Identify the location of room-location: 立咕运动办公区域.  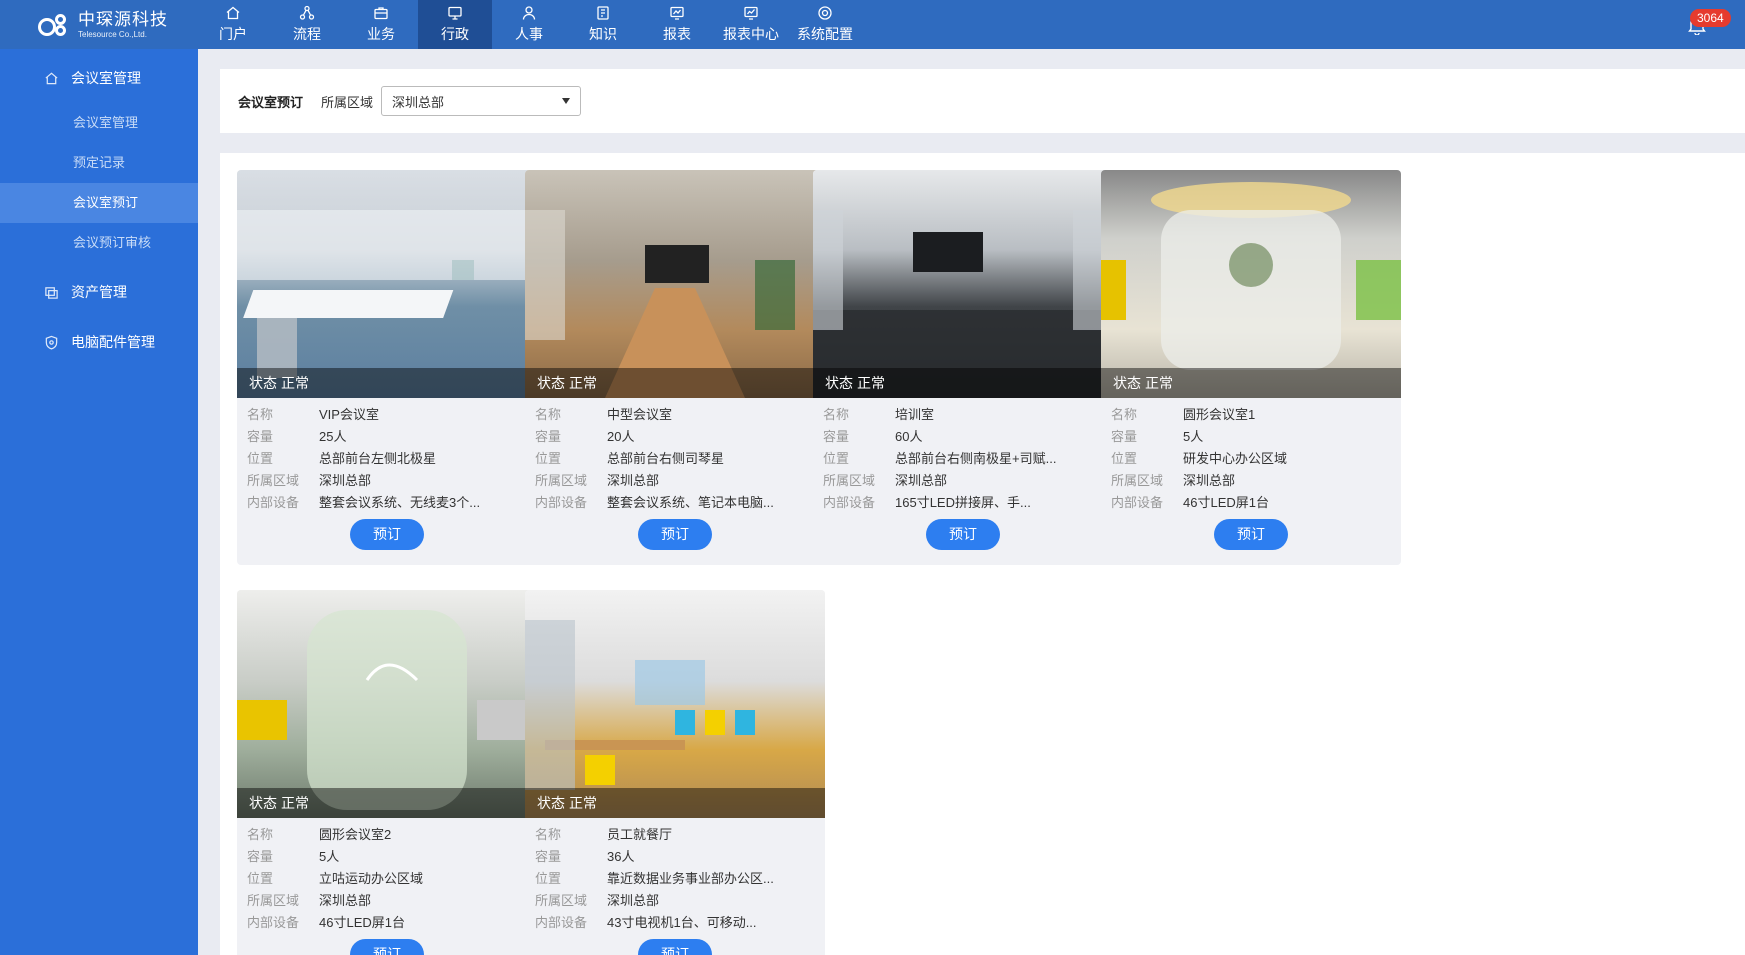
(371, 878).